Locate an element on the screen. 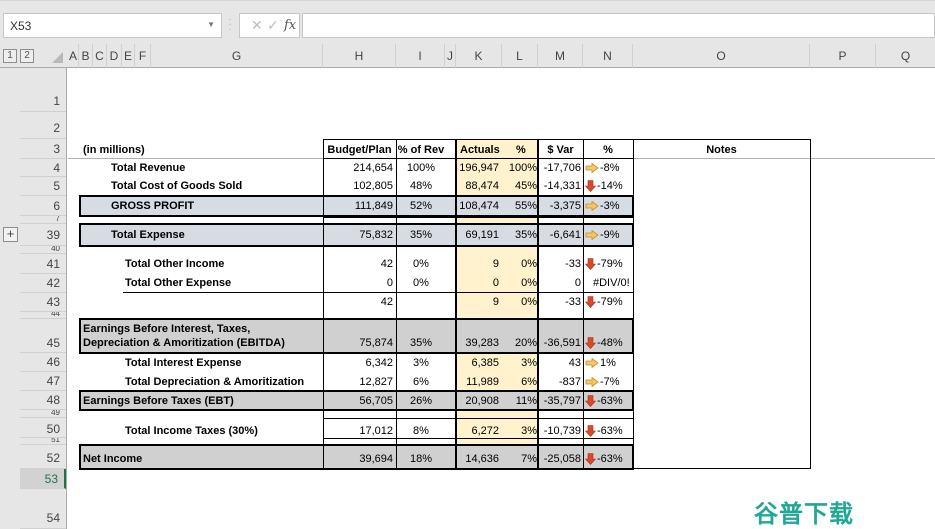  row-header-46: 46 is located at coordinates (43, 362).